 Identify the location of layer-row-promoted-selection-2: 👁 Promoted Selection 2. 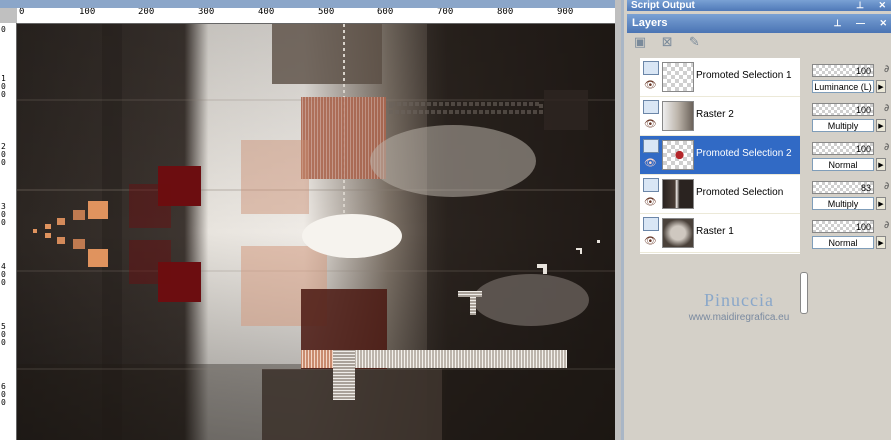
(720, 155).